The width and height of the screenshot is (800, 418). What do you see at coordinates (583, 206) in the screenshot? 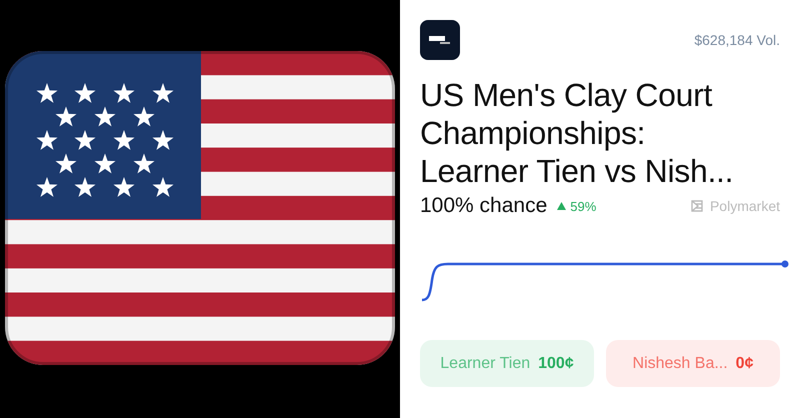
I see `change-text: 59%` at bounding box center [583, 206].